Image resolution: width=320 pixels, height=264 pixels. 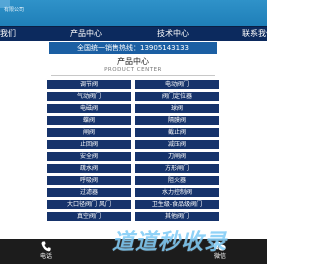 I want to click on product-item: 止回阀, so click(x=89, y=144).